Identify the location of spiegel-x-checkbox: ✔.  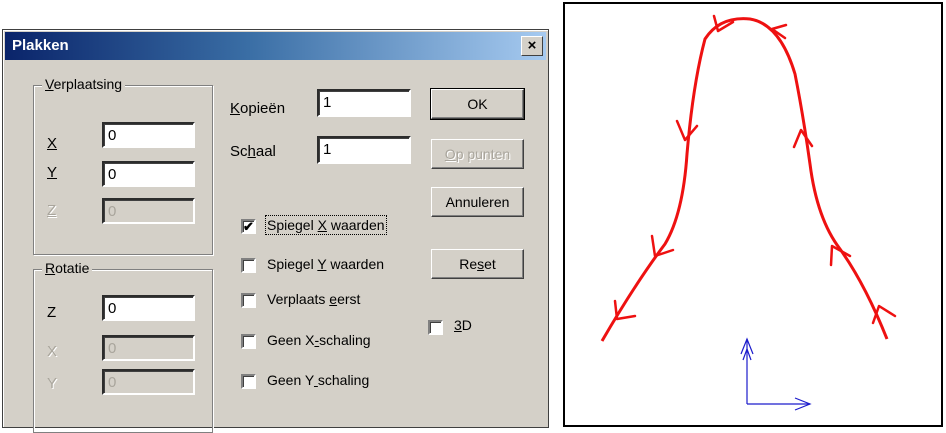
(248, 226).